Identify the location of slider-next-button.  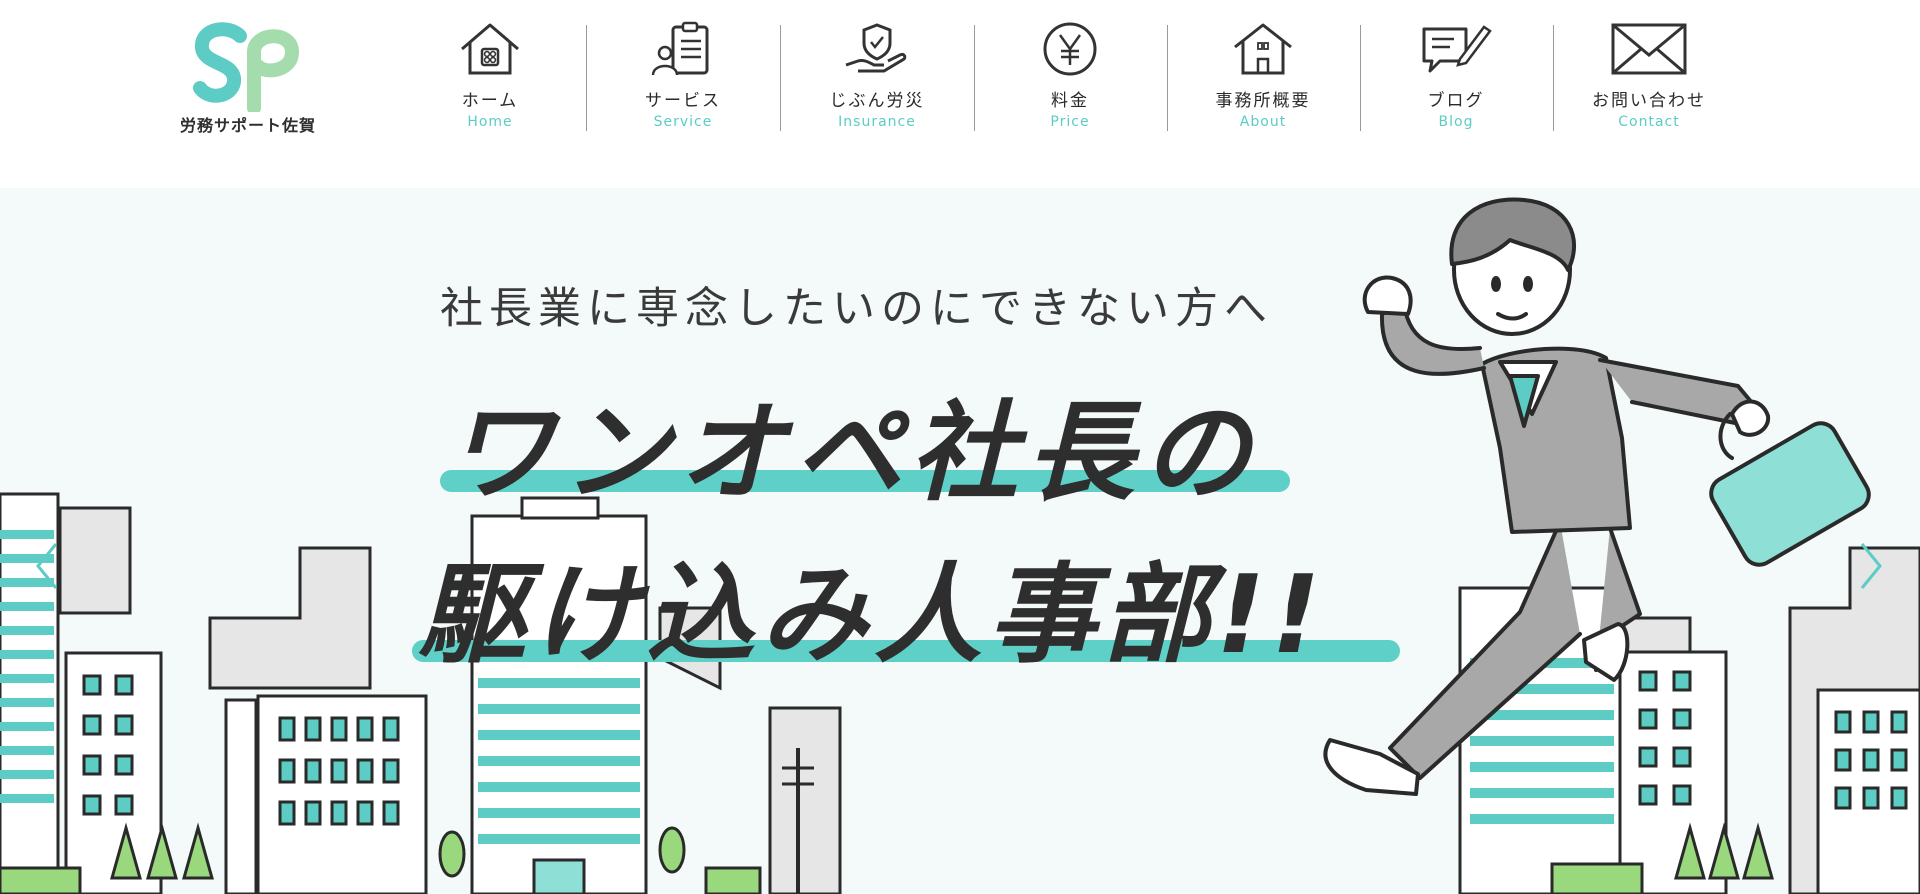
(1871, 566).